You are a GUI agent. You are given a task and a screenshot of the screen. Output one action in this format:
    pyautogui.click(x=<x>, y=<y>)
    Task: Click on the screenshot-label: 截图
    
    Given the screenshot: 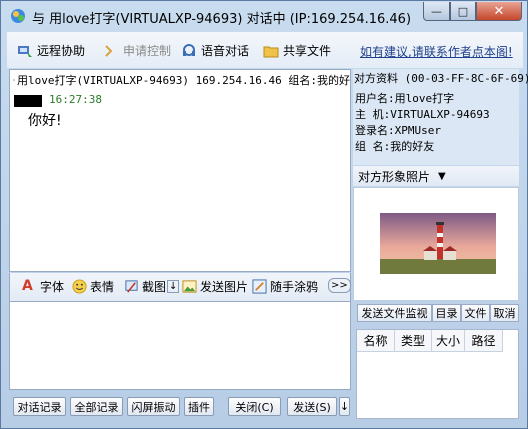 What is the action you would take?
    pyautogui.click(x=154, y=287)
    